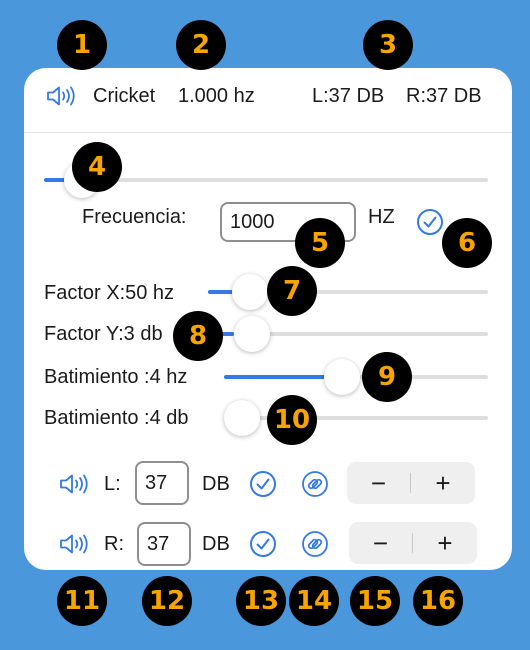 The height and width of the screenshot is (650, 530). I want to click on right-link-icon, so click(315, 544).